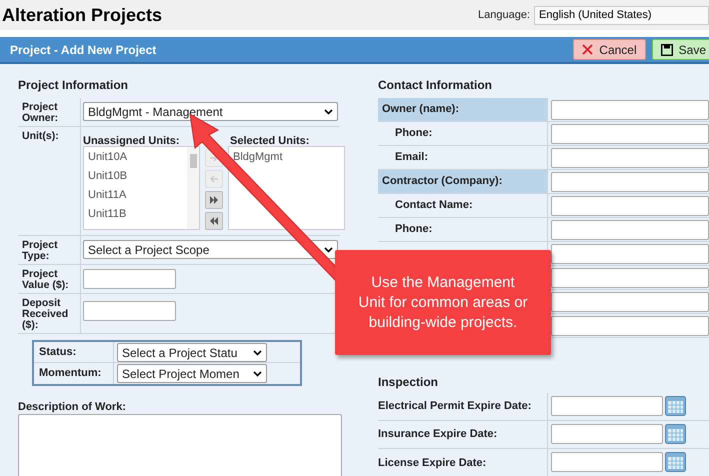 The height and width of the screenshot is (476, 709). What do you see at coordinates (421, 110) in the screenshot?
I see `field-label: Owner (name):` at bounding box center [421, 110].